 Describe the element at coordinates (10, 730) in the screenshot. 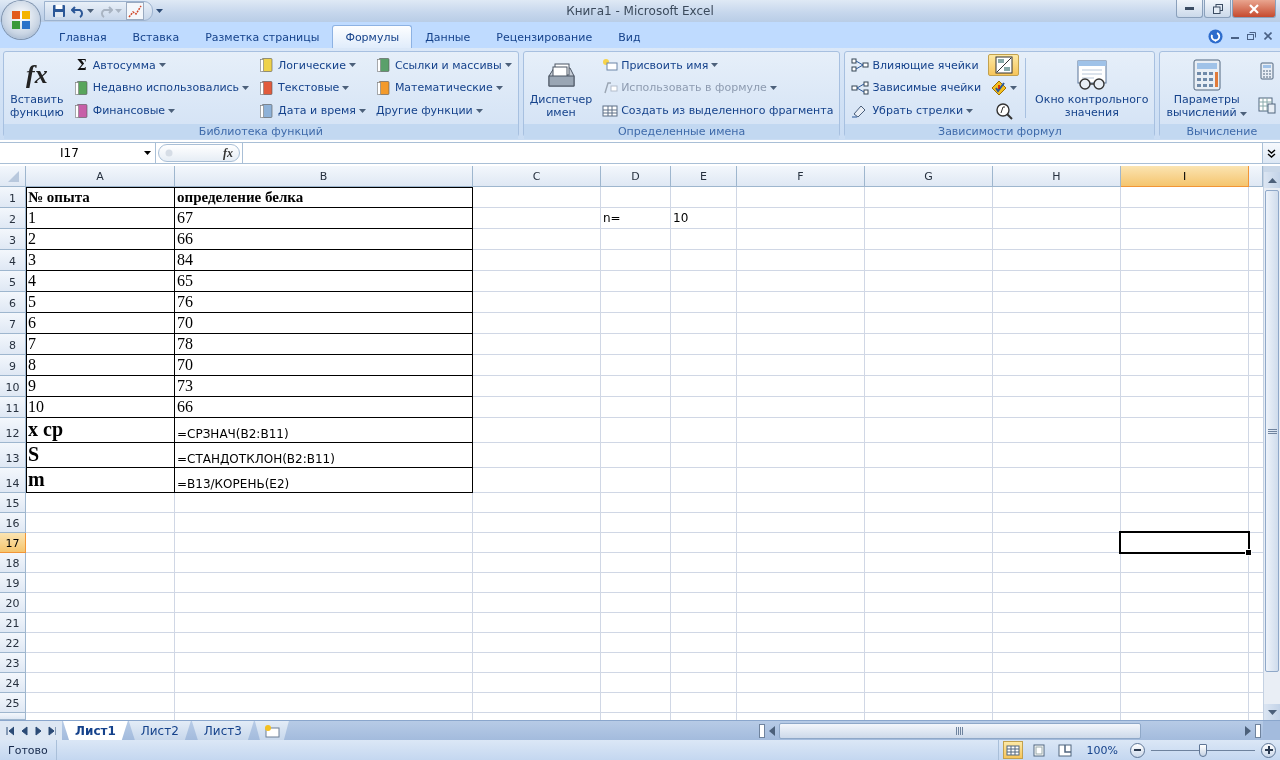

I see `first-sheet-icon` at that location.